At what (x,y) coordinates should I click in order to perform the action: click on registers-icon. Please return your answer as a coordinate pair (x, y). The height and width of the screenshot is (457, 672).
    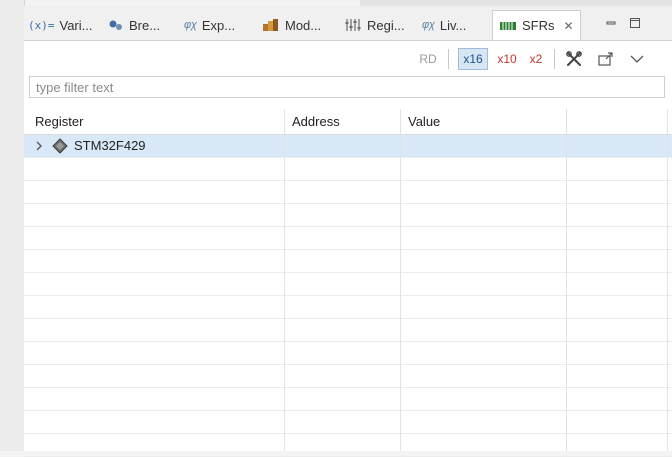
    Looking at the image, I should click on (353, 25).